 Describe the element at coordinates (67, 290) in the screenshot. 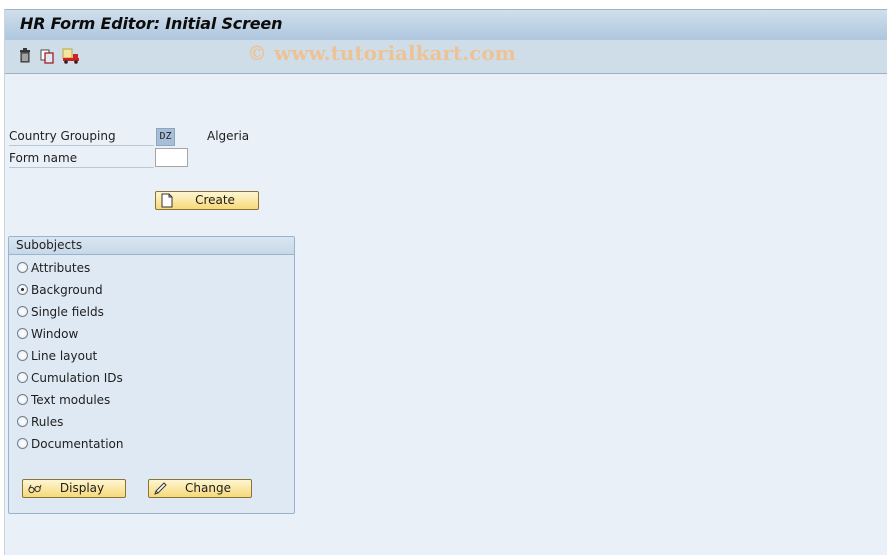

I see `radio-label: Background` at that location.